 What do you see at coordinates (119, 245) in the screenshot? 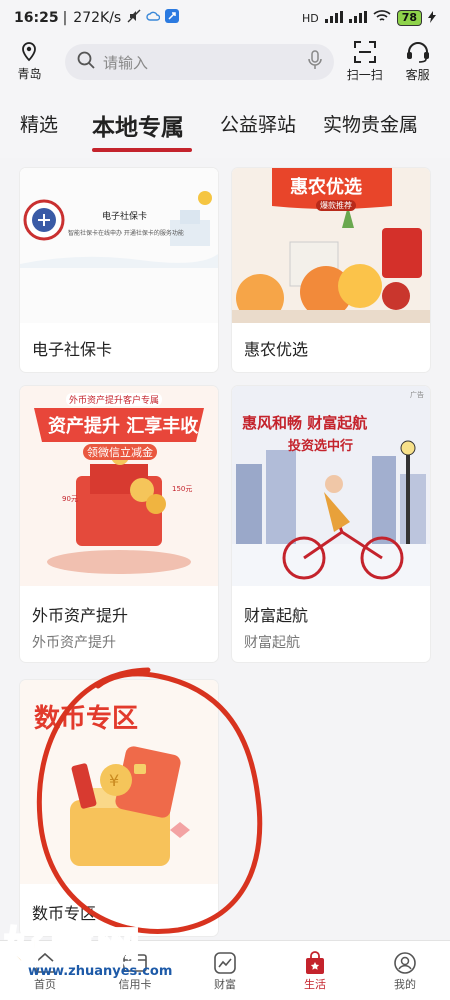
I see `social-security-banner: 电子社保卡 智能社保卡在线申办 开通社保卡的服务功能` at bounding box center [119, 245].